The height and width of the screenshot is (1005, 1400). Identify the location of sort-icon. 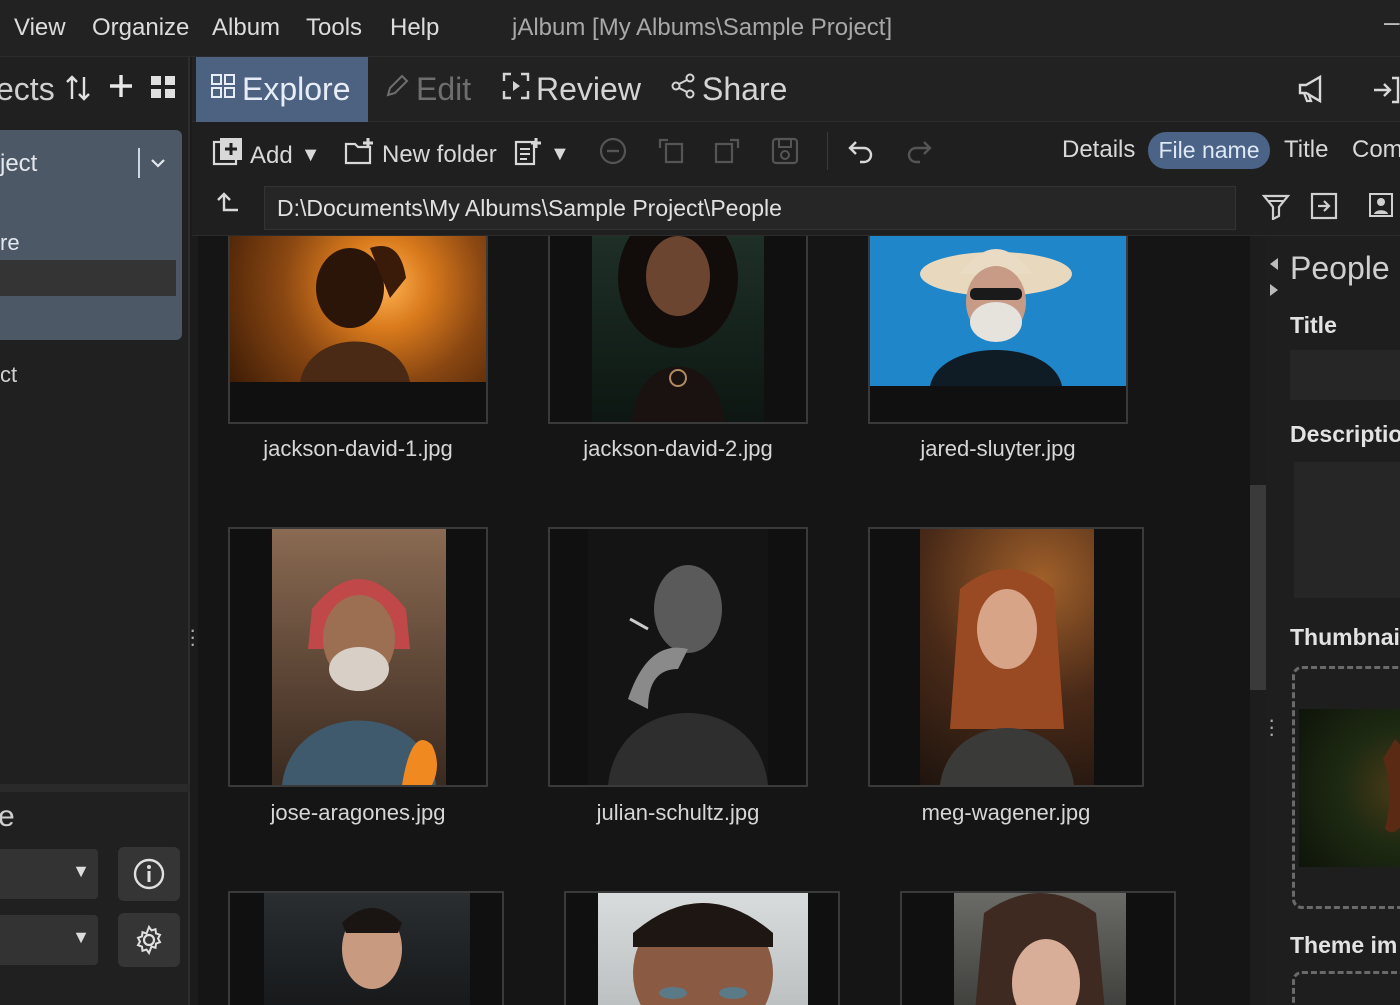
(78, 91).